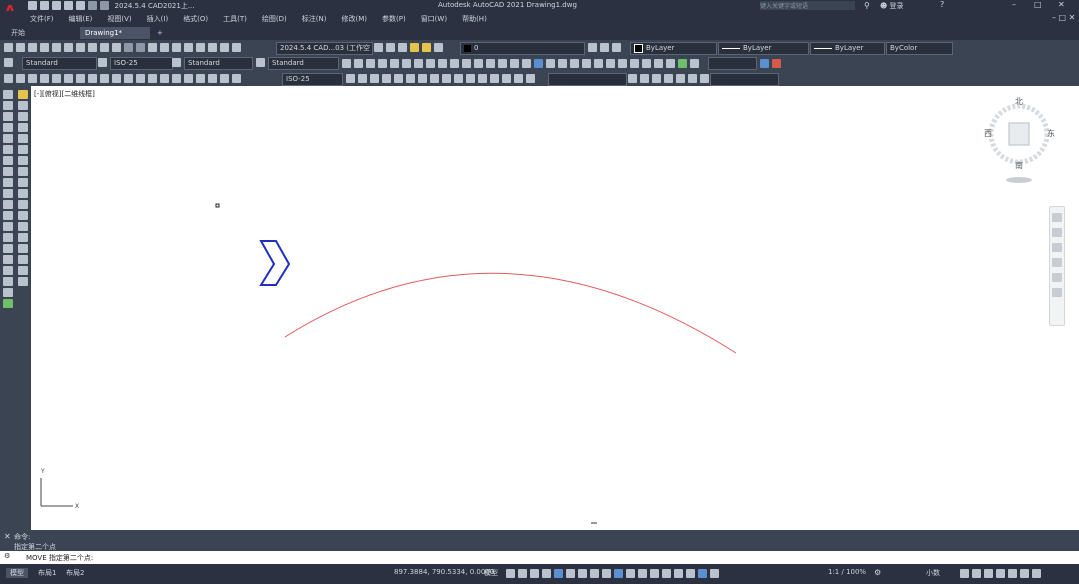 This screenshot has height=584, width=1079. I want to click on center-mark-icon, so click(176, 78).